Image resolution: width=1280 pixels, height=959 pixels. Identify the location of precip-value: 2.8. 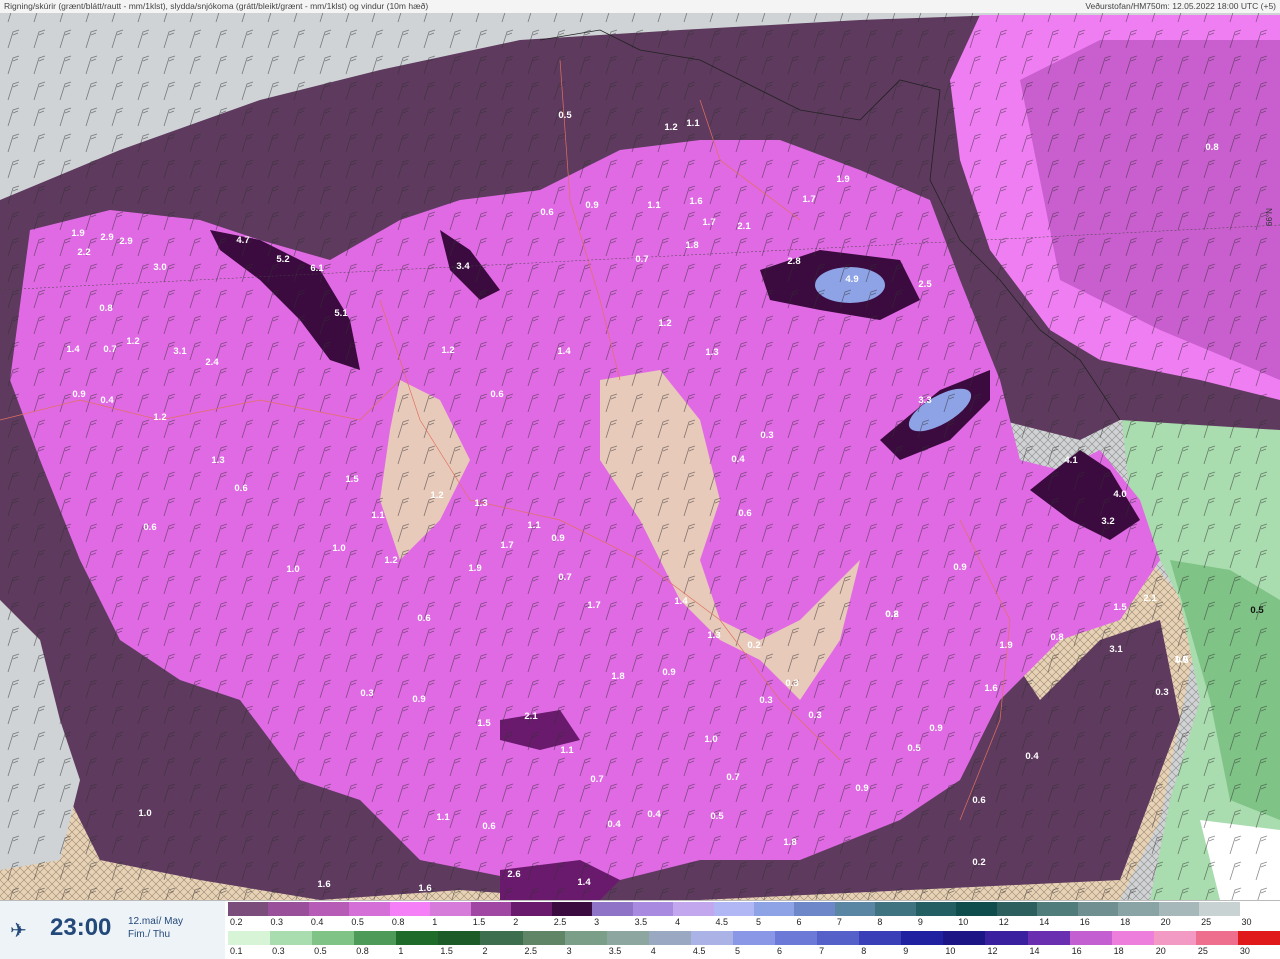
(793, 261).